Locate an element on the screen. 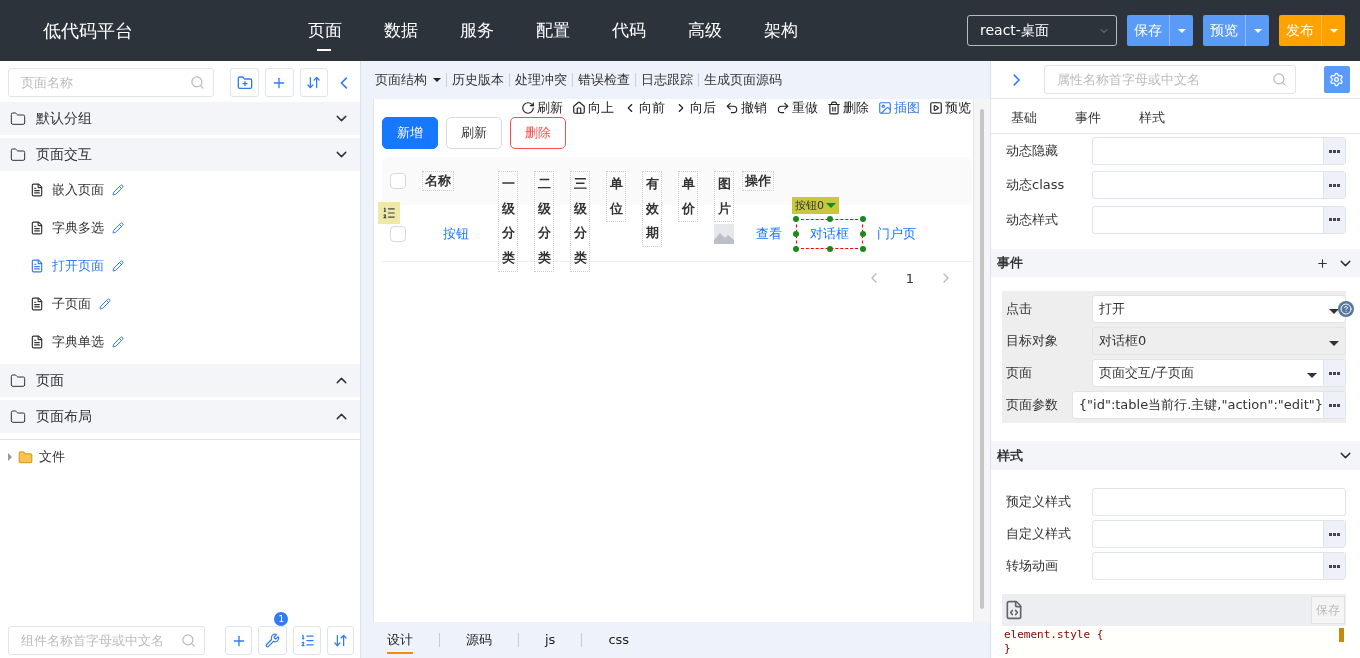  app-logo: 低代码平台 is located at coordinates (88, 30).